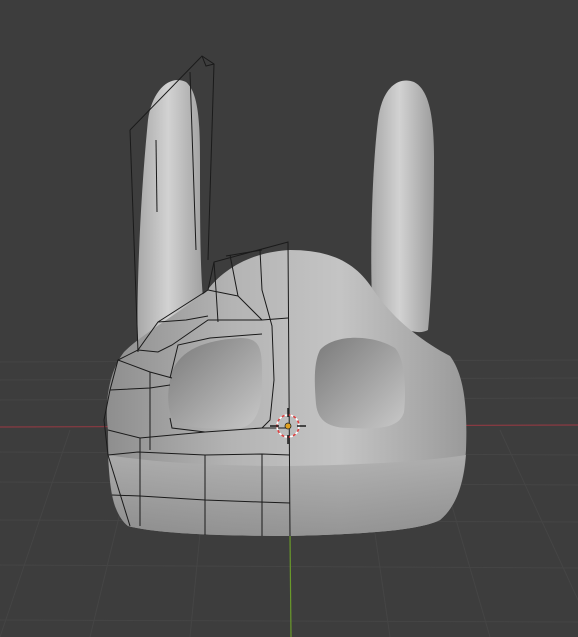  I want to click on right-ear, so click(402, 206).